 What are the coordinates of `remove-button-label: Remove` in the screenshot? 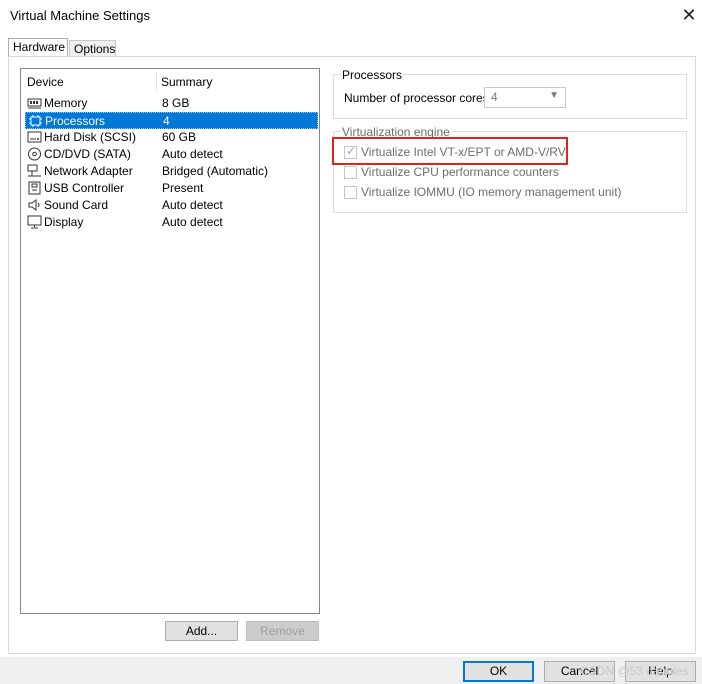 It's located at (282, 631).